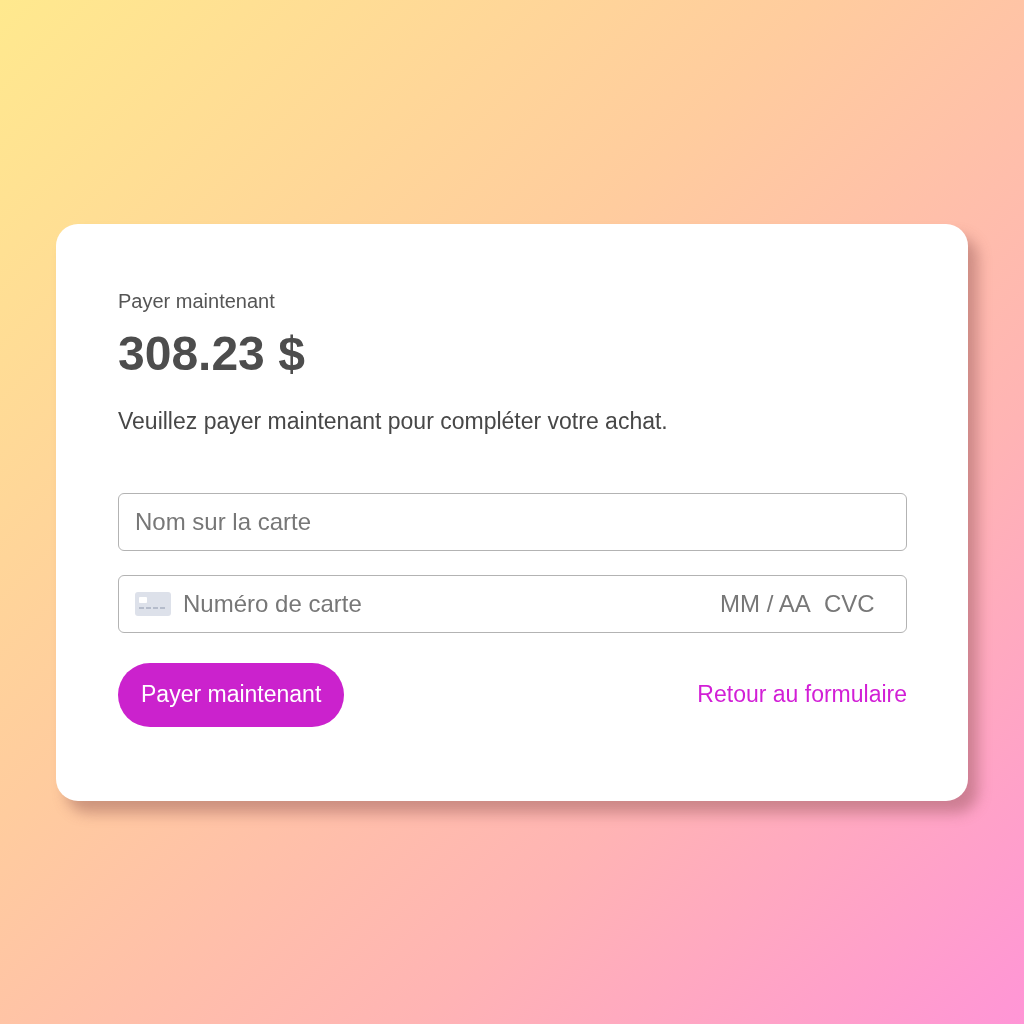  I want to click on card-number-input: Numéro de carte, so click(445, 603).